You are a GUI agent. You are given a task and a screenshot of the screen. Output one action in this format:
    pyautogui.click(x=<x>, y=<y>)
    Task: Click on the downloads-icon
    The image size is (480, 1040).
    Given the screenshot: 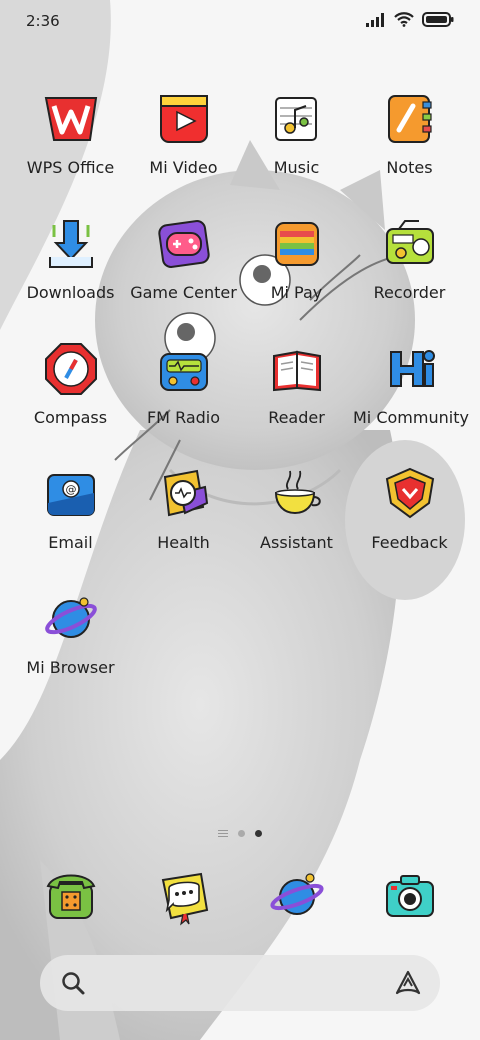 What is the action you would take?
    pyautogui.click(x=70, y=244)
    